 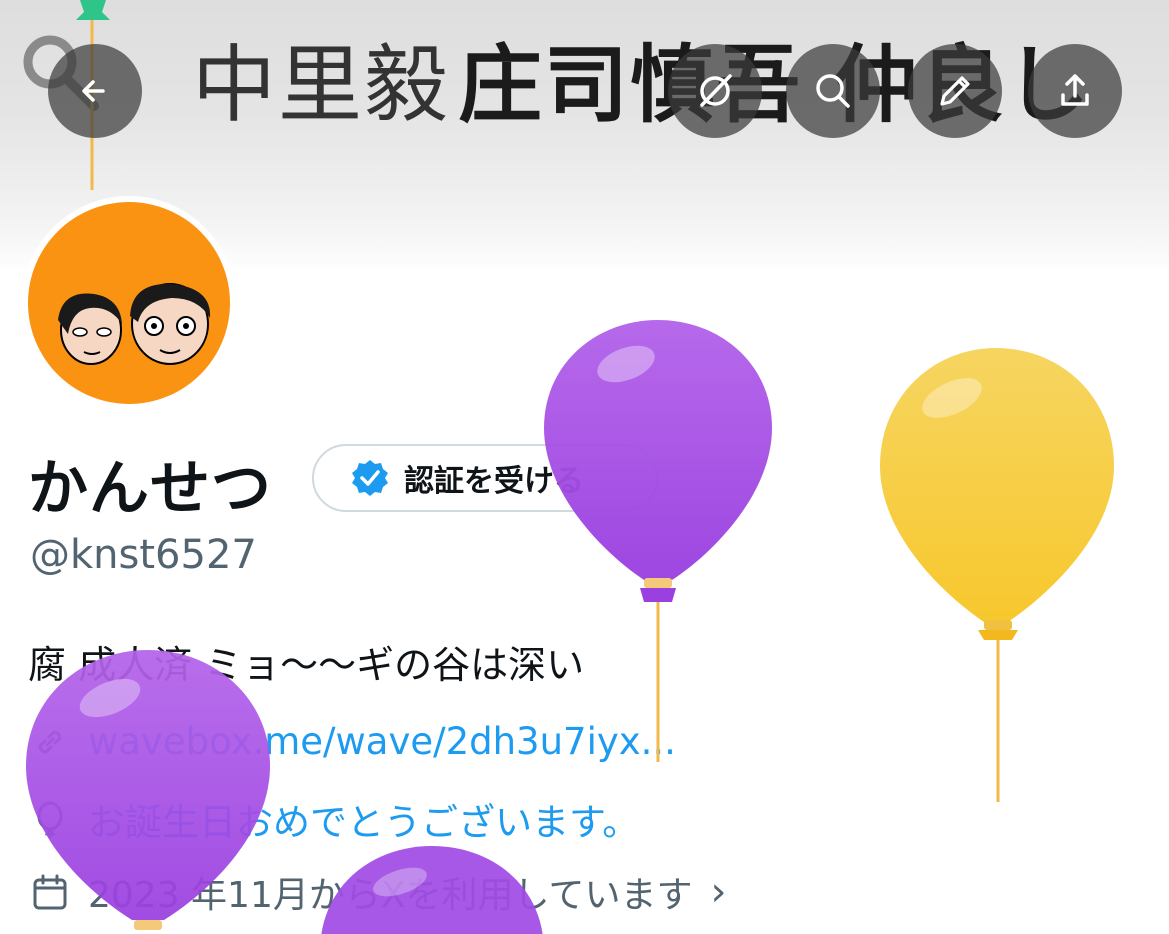 What do you see at coordinates (658, 541) in the screenshot?
I see `purple-balloon-decoration` at bounding box center [658, 541].